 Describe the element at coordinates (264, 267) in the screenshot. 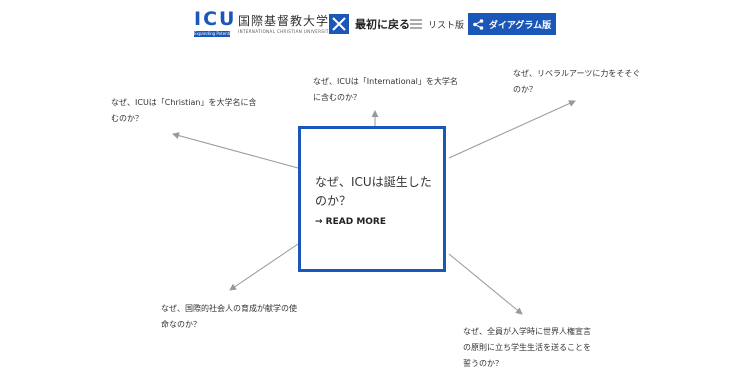

I see `connector-society` at that location.